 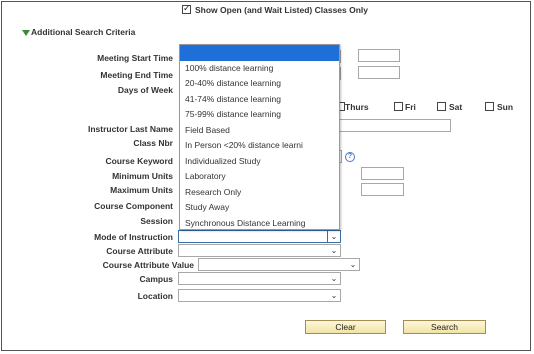 I want to click on meeting-start-time-input, so click(x=379, y=55).